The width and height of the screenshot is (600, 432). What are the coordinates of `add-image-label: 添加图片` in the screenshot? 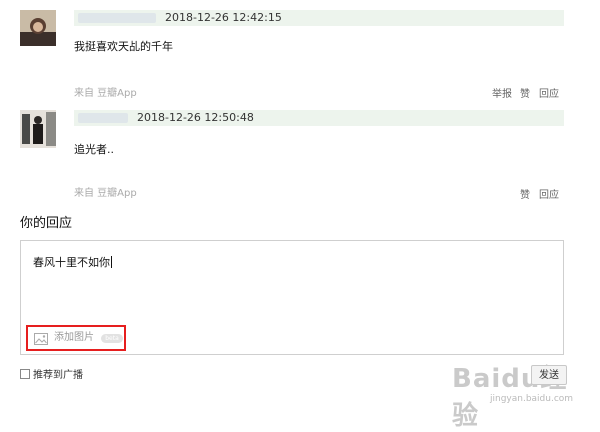 It's located at (74, 337).